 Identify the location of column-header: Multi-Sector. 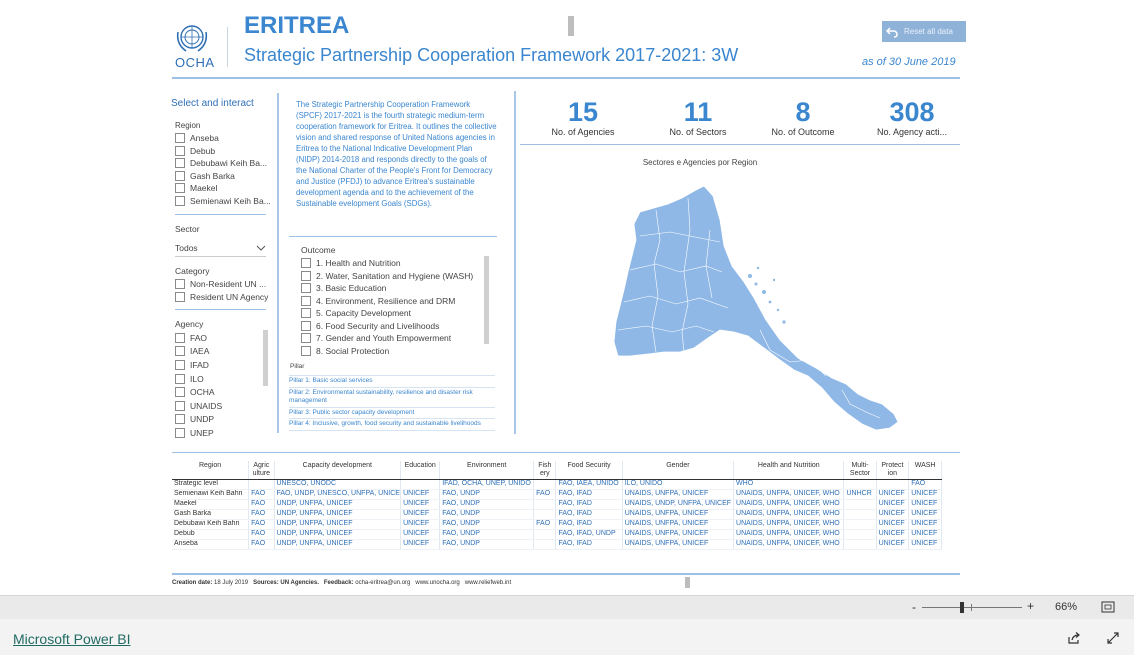
(860, 470).